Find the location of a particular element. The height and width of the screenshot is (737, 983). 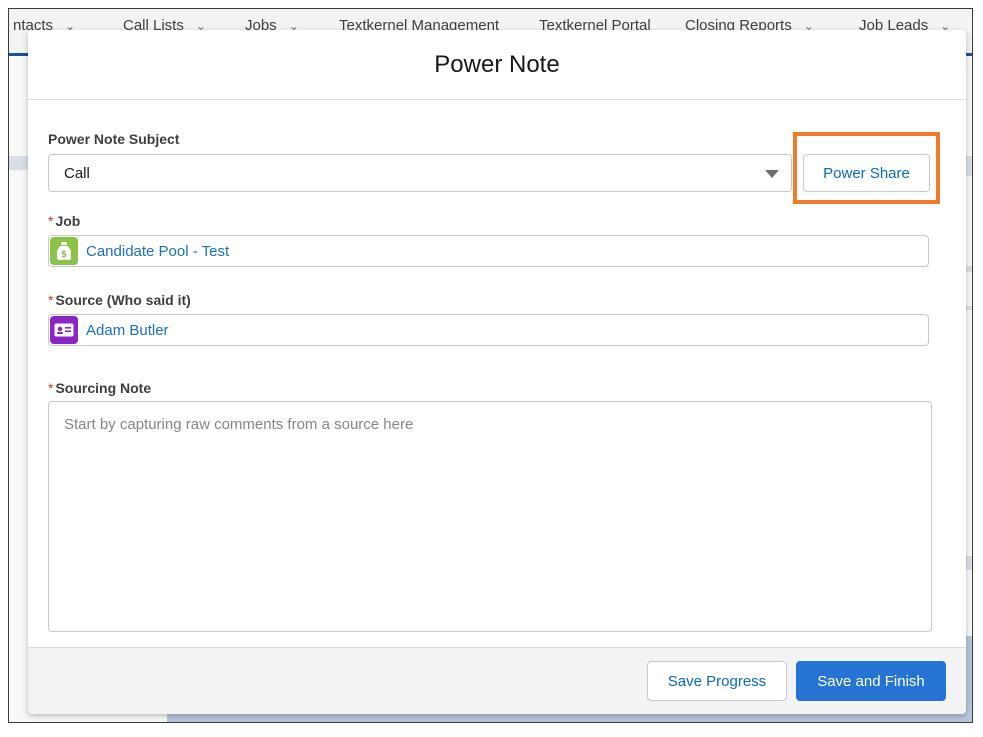

save-and-finish-button: Save and Finish is located at coordinates (871, 681).